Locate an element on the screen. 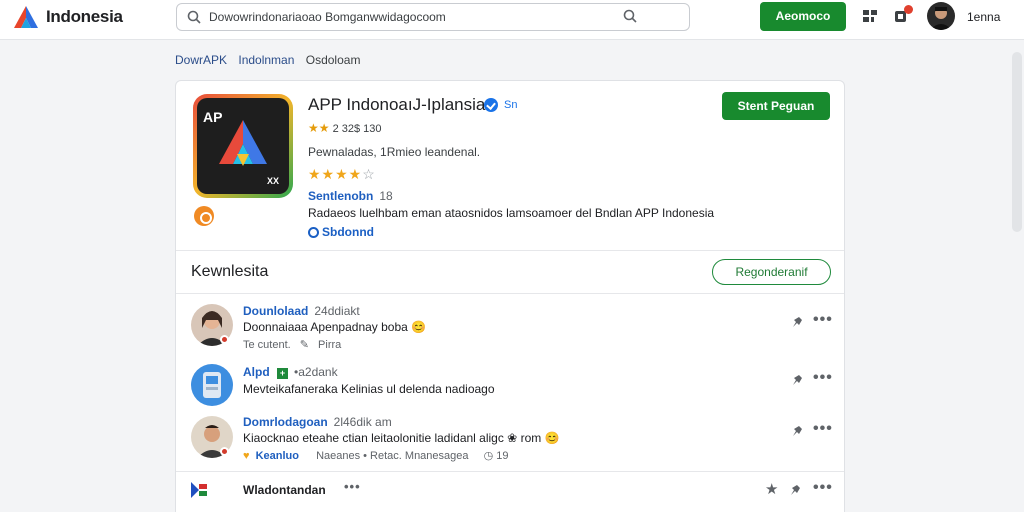 The height and width of the screenshot is (512, 1024). search-bar is located at coordinates (433, 17).